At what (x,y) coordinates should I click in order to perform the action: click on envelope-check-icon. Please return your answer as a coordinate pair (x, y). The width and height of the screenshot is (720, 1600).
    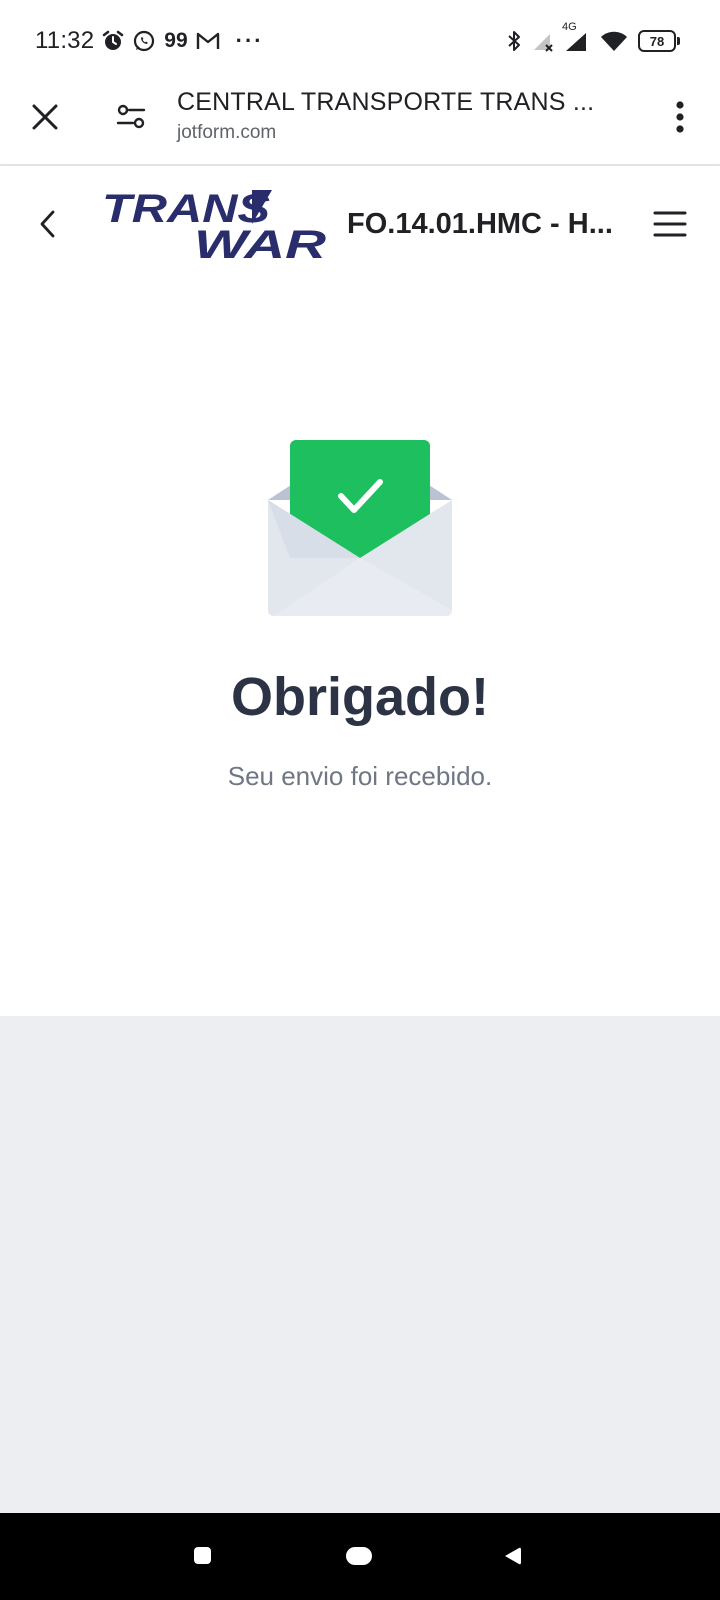
    Looking at the image, I should click on (360, 528).